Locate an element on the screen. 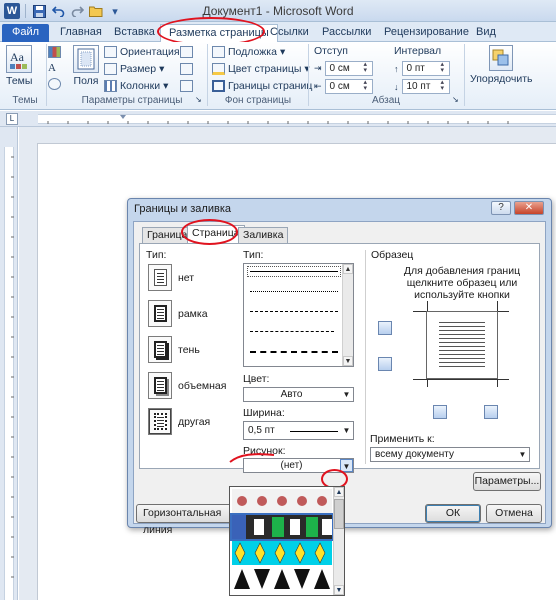 The width and height of the screenshot is (556, 600). columns-icon is located at coordinates (110, 86).